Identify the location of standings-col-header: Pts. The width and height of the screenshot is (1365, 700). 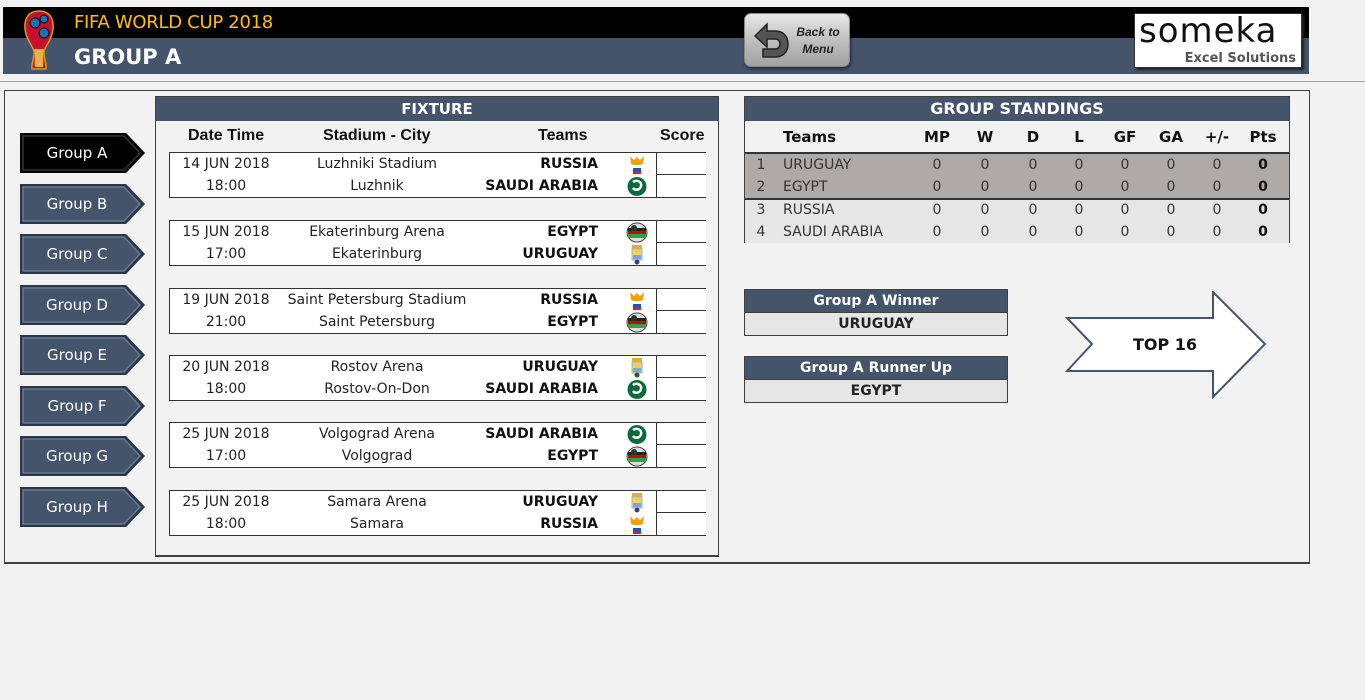
(1263, 137).